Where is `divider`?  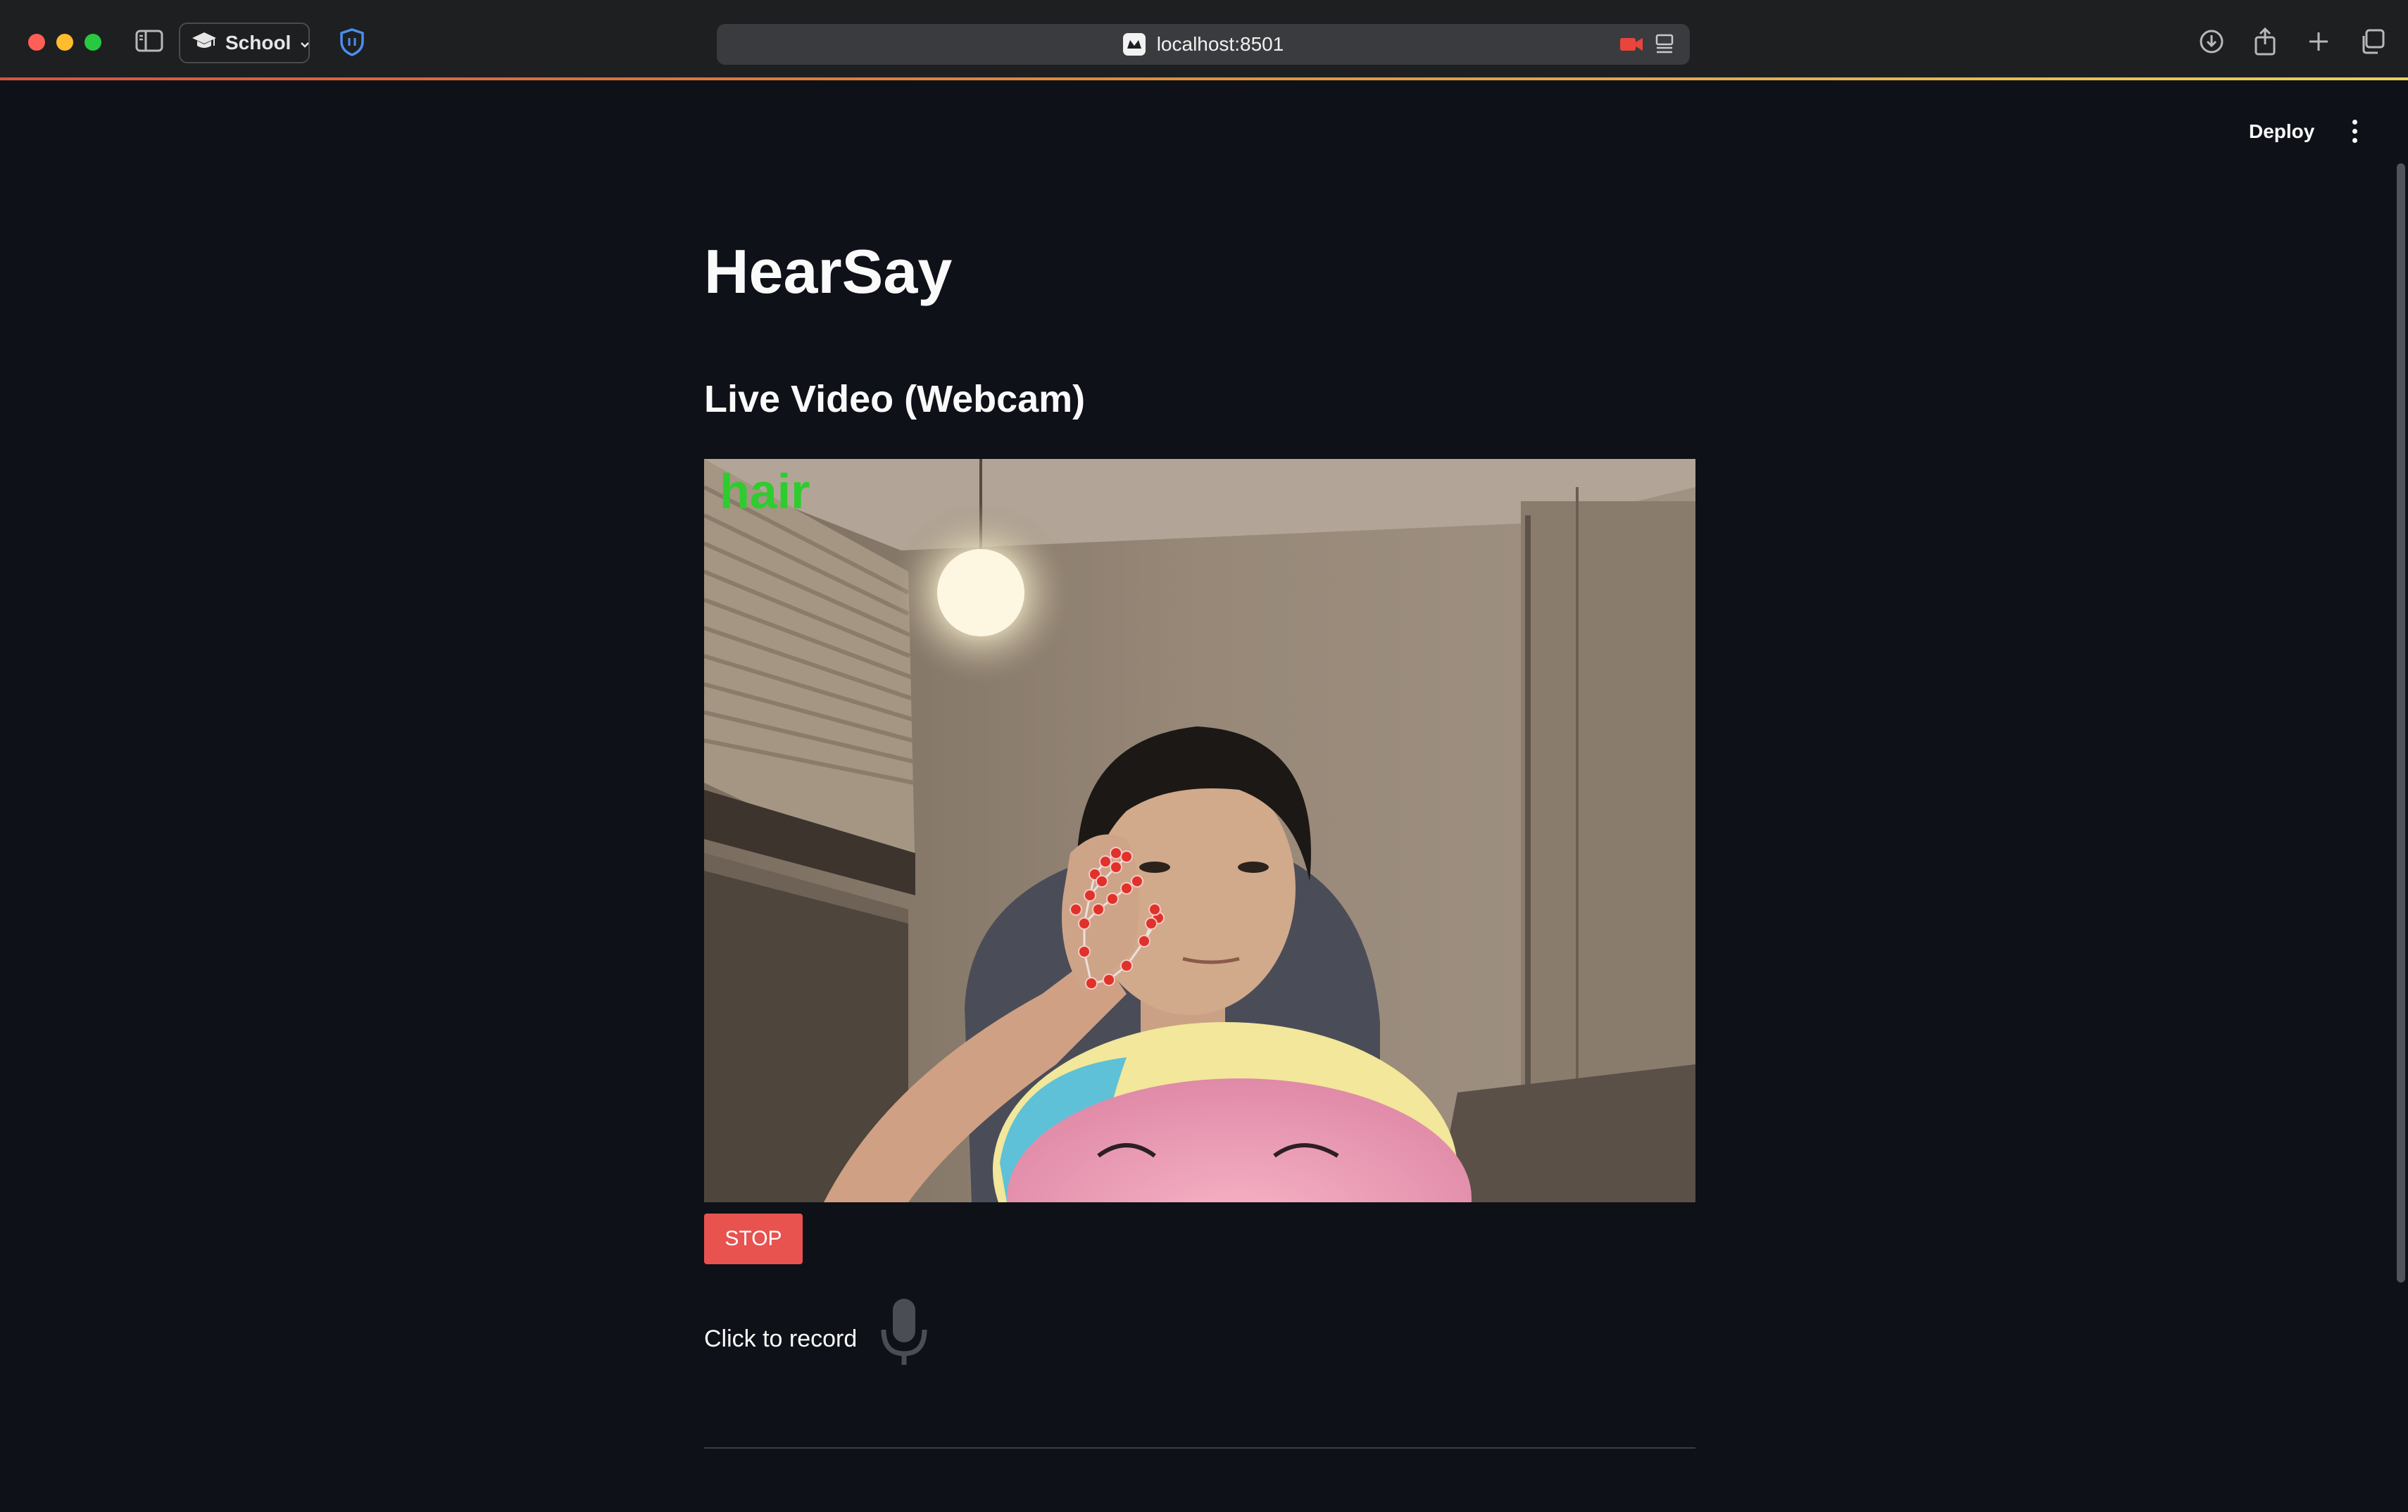 divider is located at coordinates (1199, 1448).